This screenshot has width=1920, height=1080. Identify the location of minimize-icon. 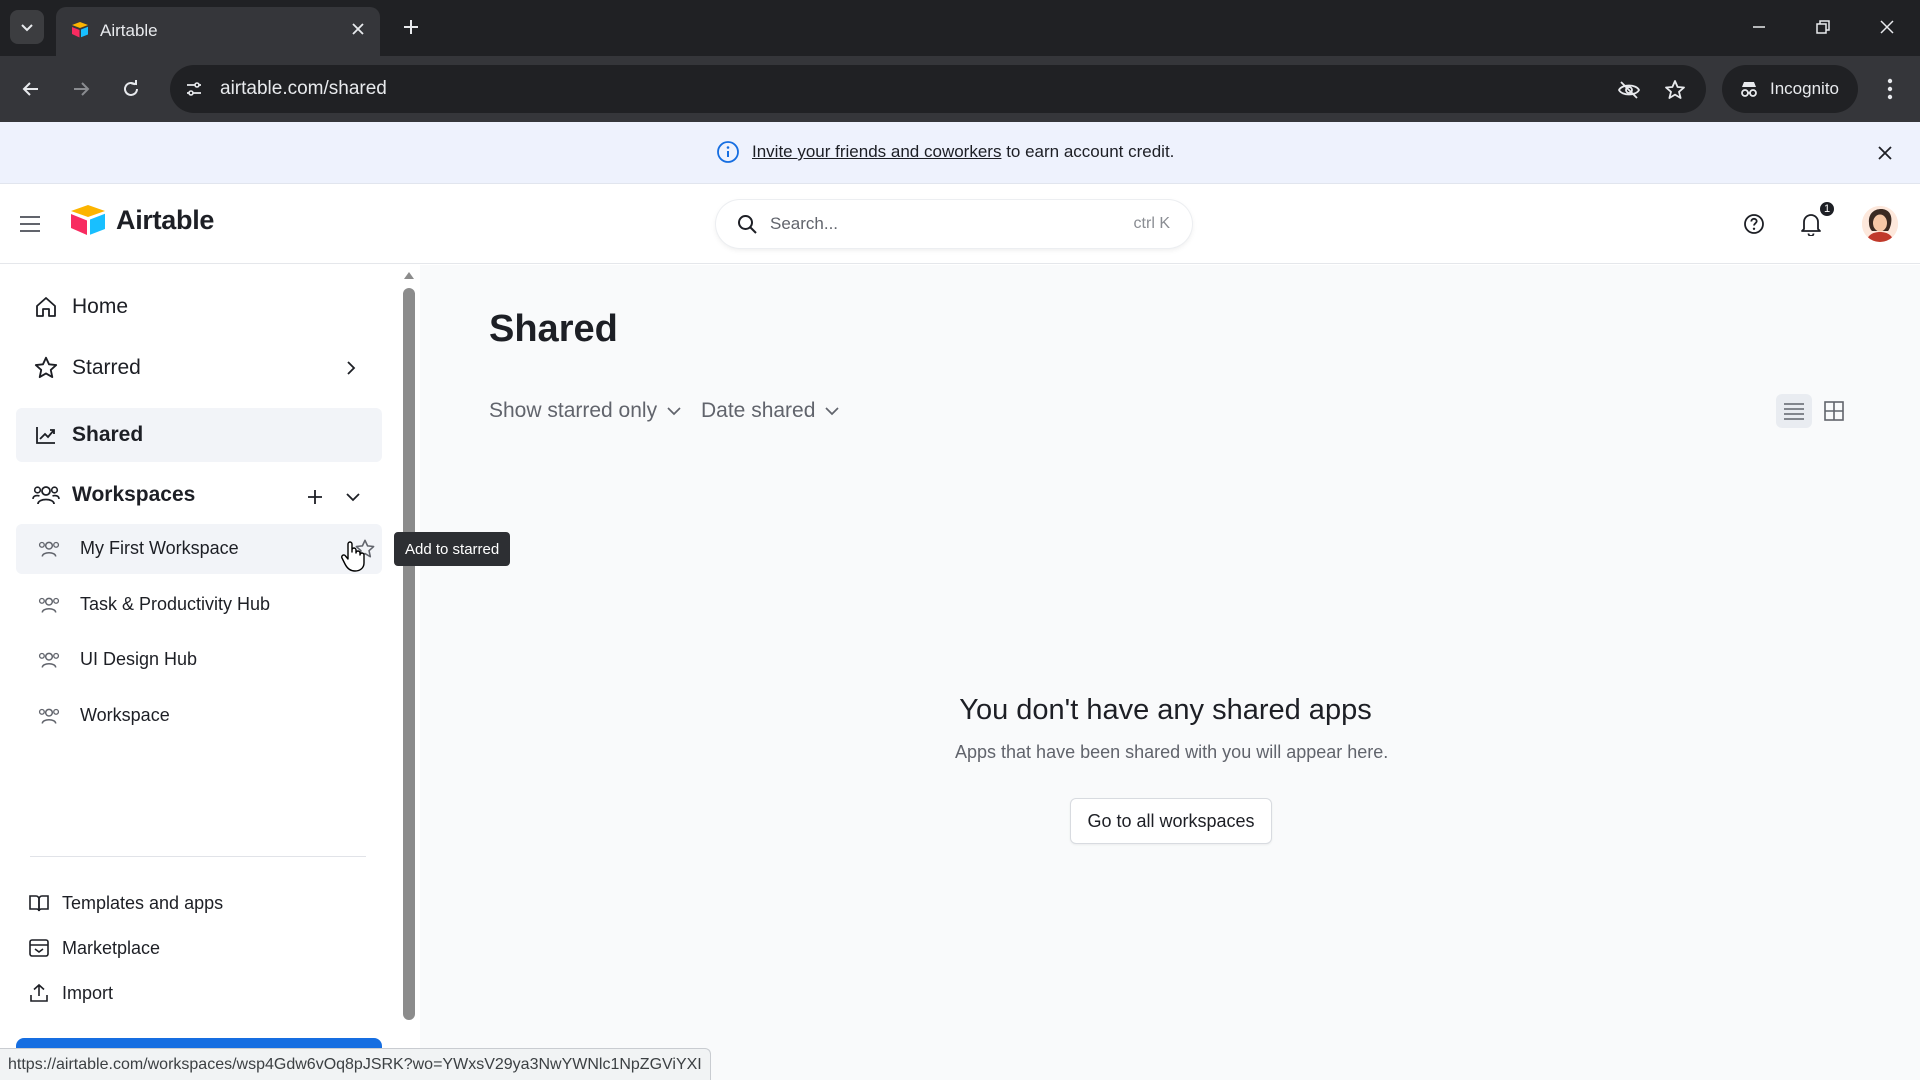
(1759, 27).